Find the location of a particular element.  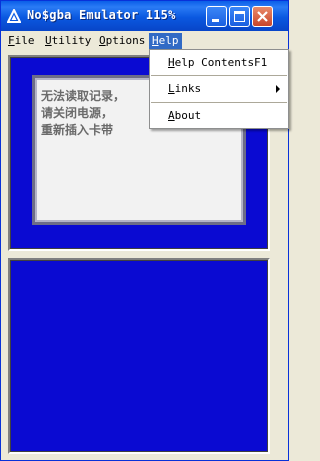

maximize-icon is located at coordinates (239, 16).